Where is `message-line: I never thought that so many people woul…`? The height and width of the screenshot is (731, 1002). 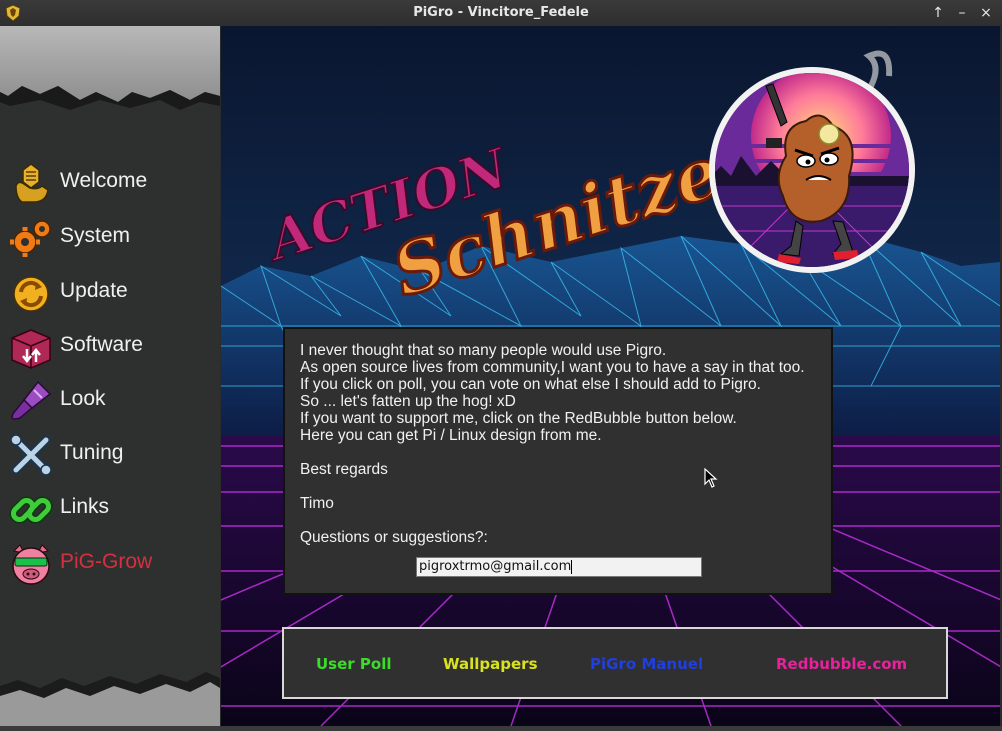
message-line: I never thought that so many people woul… is located at coordinates (483, 350).